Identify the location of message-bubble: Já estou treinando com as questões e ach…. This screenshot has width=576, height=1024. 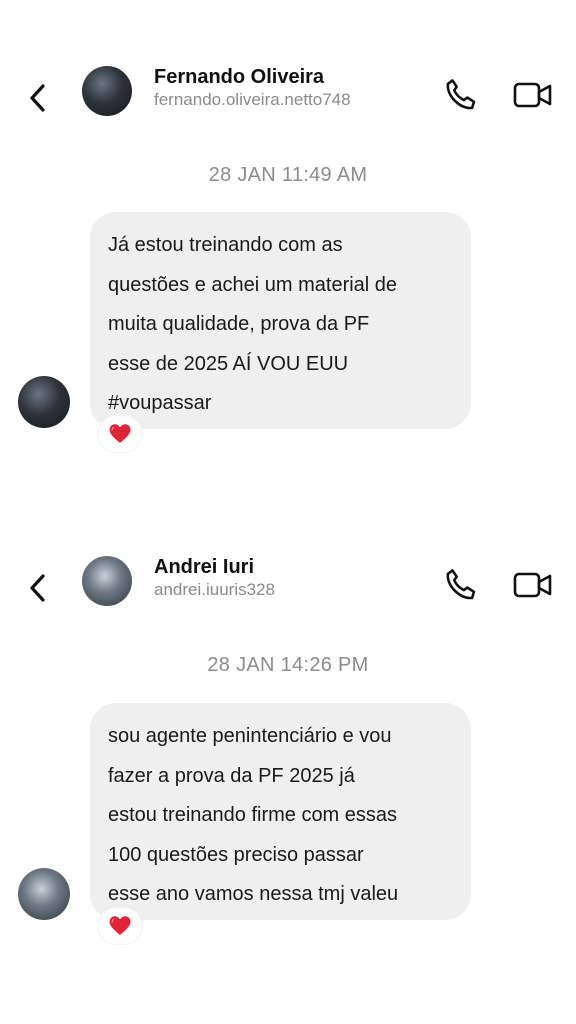
(280, 320).